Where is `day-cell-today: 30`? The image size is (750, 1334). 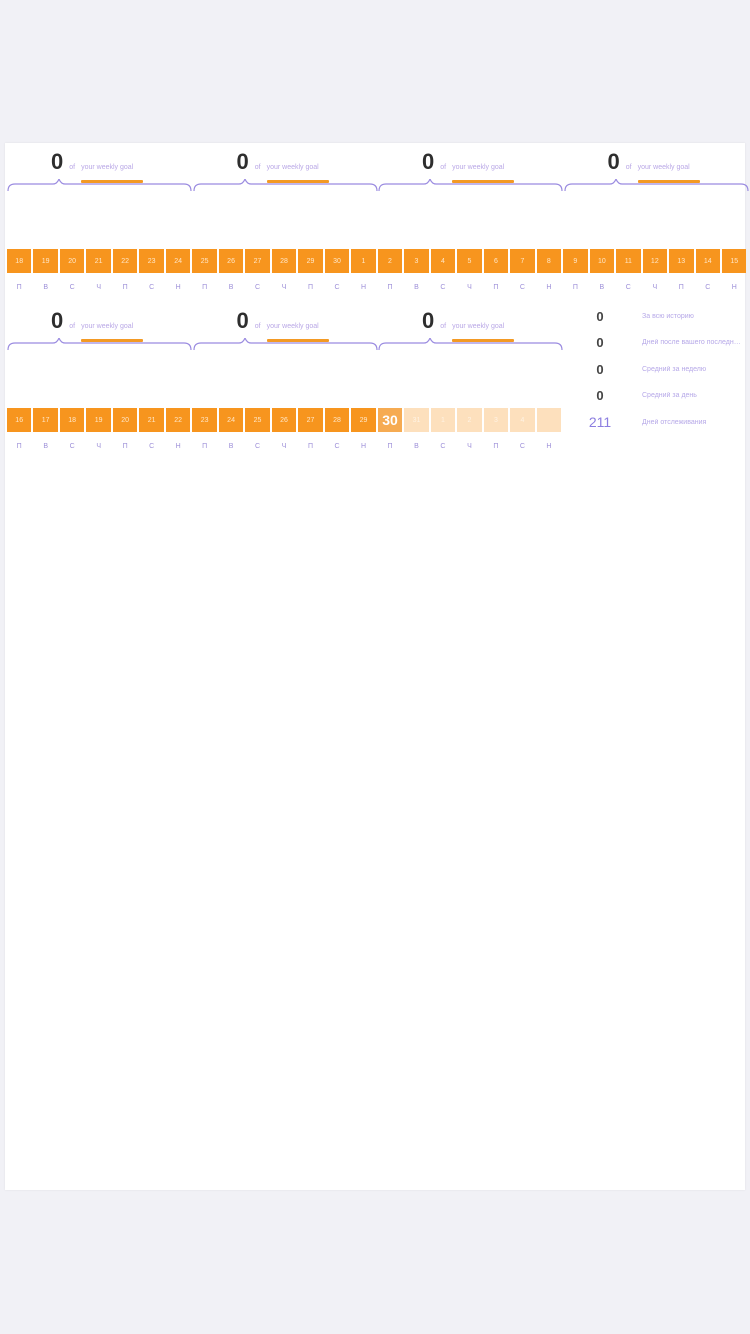 day-cell-today: 30 is located at coordinates (390, 420).